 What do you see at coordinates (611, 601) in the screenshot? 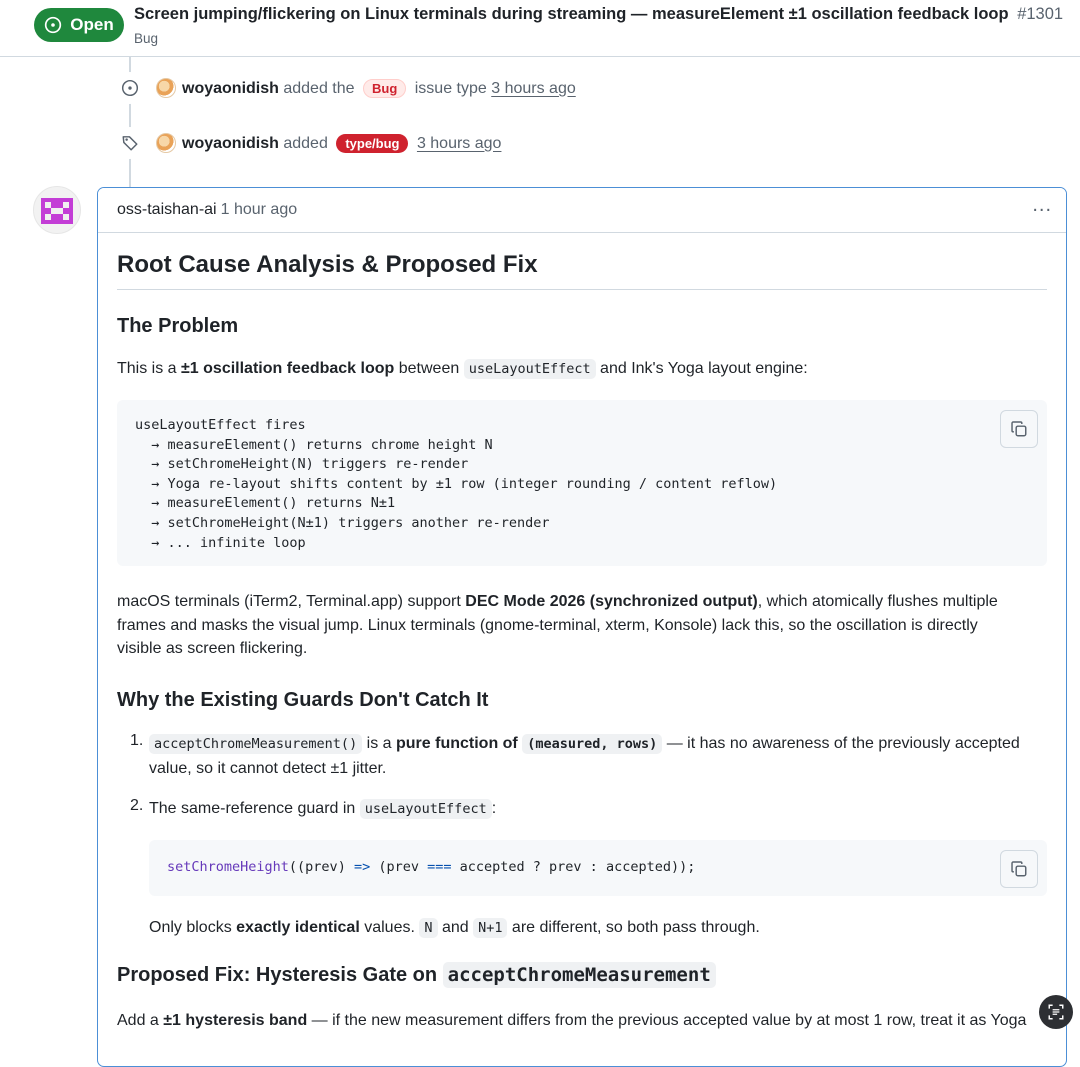
I see `bold-text: DEC Mode 2026 (synchronized output)` at bounding box center [611, 601].